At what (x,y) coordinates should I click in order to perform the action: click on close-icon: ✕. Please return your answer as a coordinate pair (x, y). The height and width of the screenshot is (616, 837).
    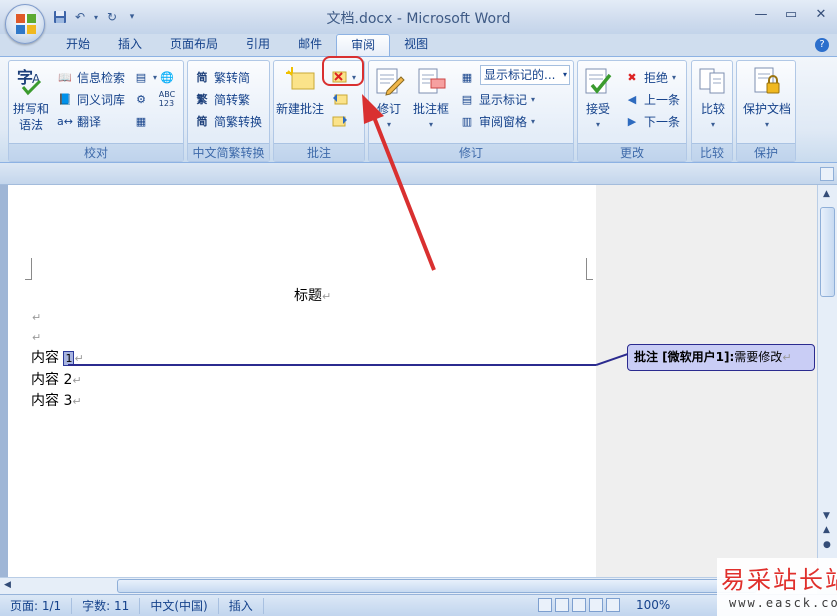
    Looking at the image, I should click on (821, 14).